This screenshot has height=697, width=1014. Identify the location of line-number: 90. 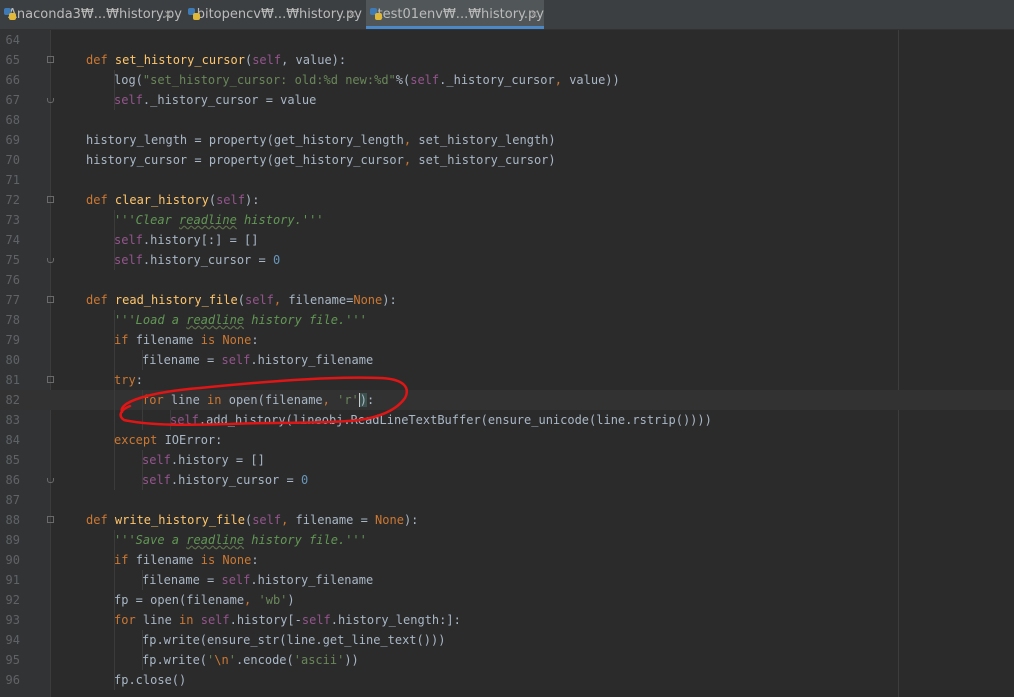
(12, 560).